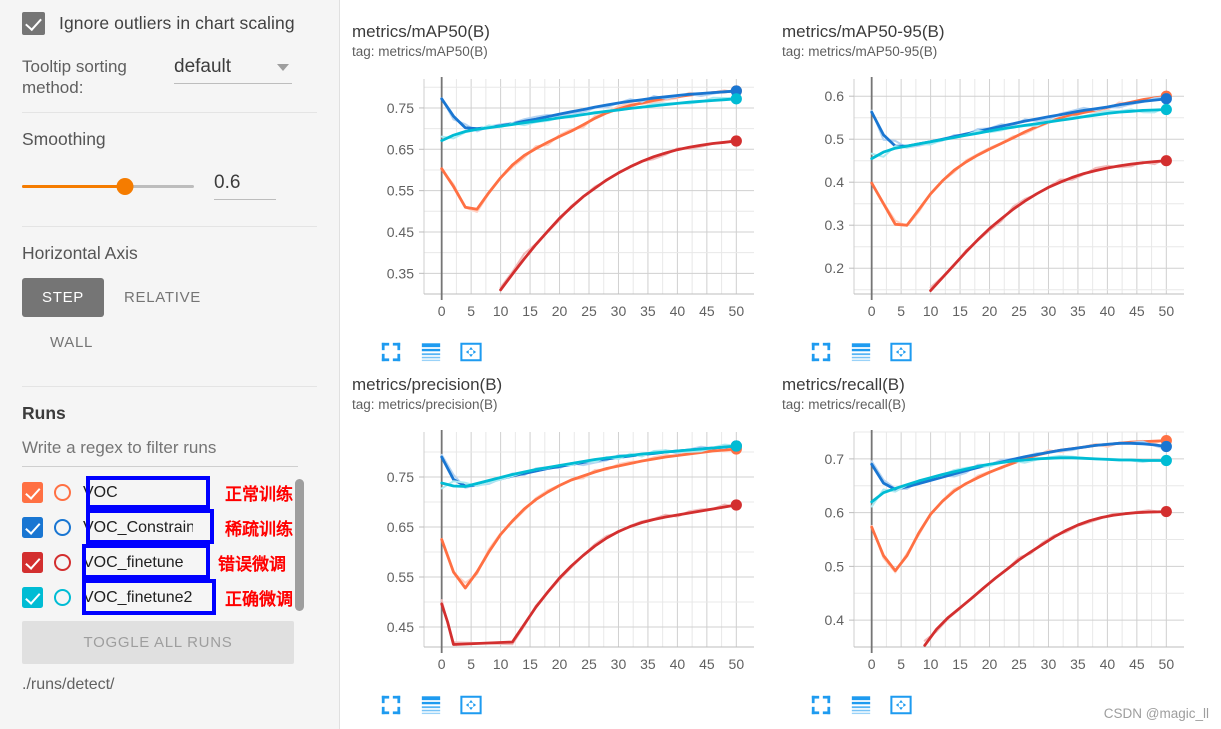 The width and height of the screenshot is (1221, 729). What do you see at coordinates (125, 186) in the screenshot?
I see `slider-thumb` at bounding box center [125, 186].